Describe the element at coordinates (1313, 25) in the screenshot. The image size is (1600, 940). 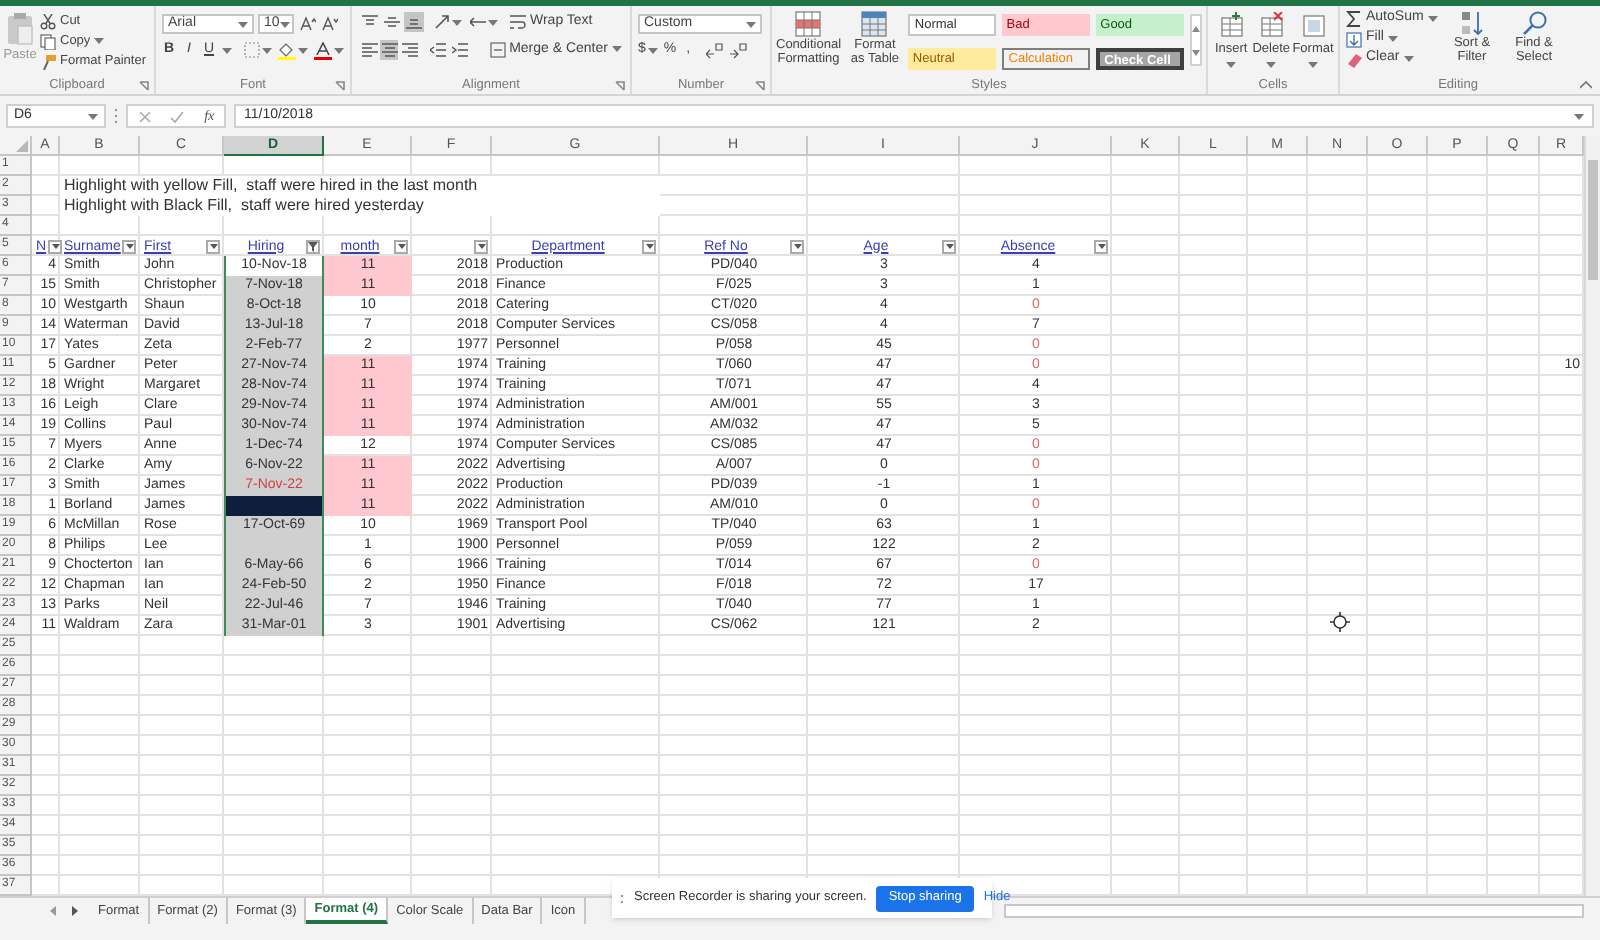
I see `format-cells-icon` at that location.